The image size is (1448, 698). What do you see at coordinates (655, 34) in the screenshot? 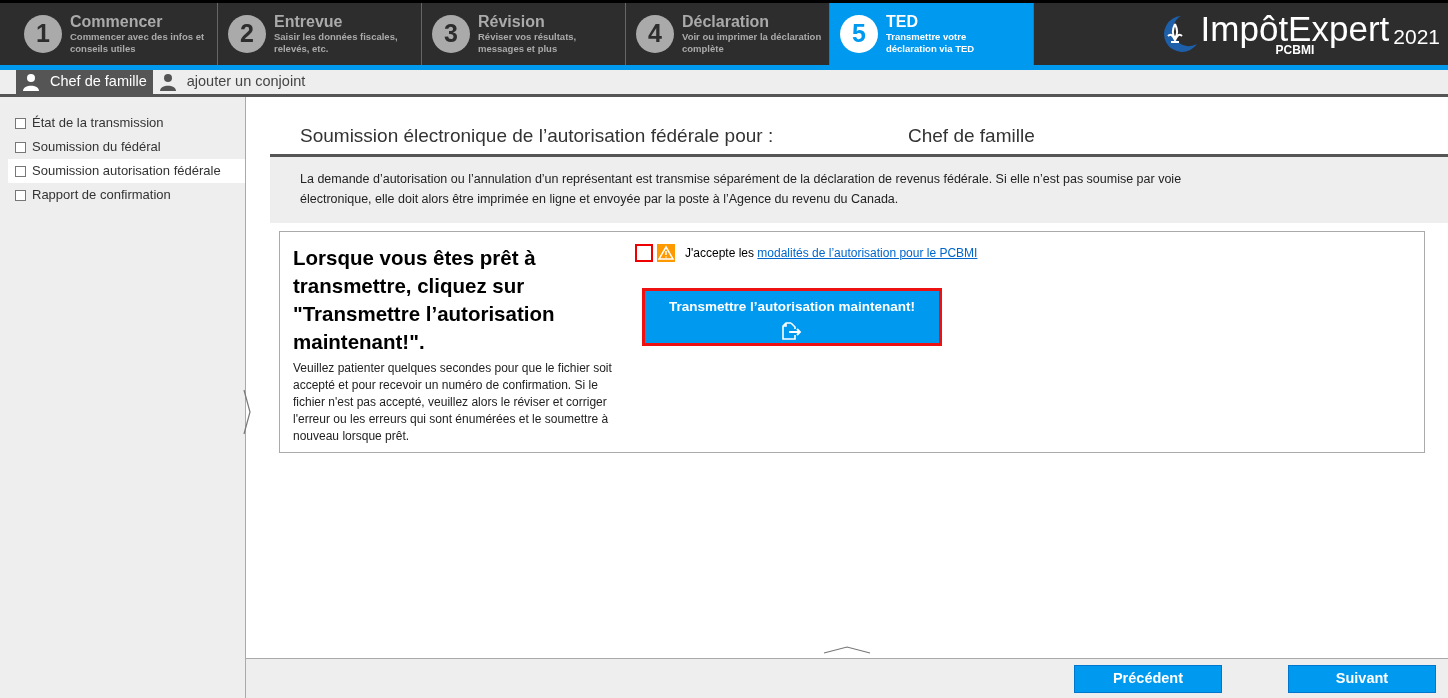
I see `step-number: 4` at bounding box center [655, 34].